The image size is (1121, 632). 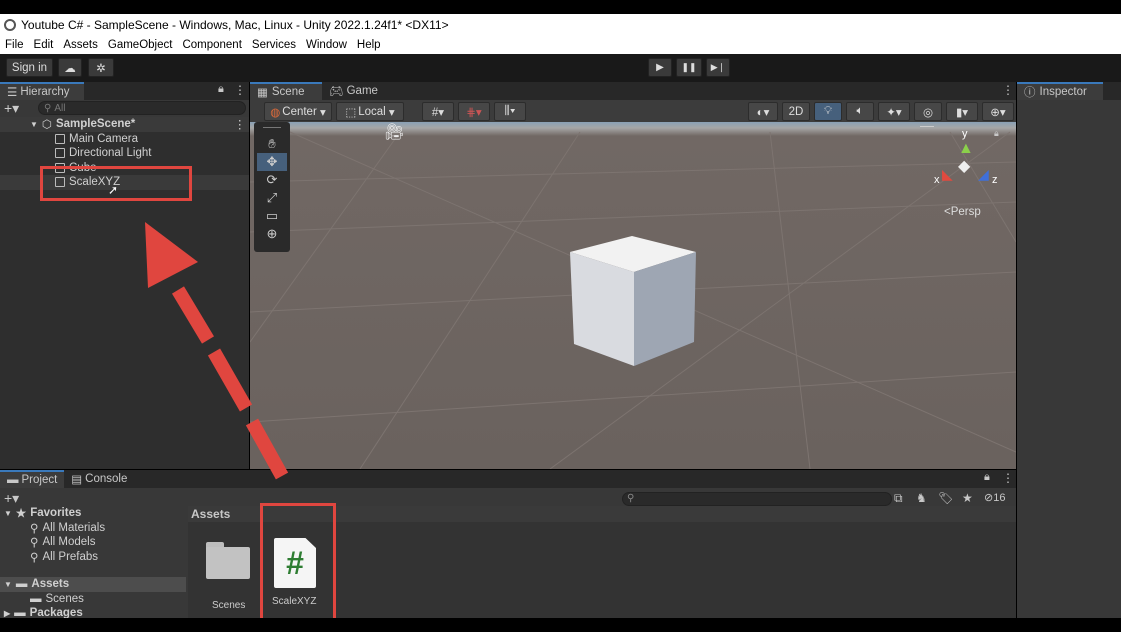 What do you see at coordinates (560, 625) in the screenshot?
I see `bottom-black-bar` at bounding box center [560, 625].